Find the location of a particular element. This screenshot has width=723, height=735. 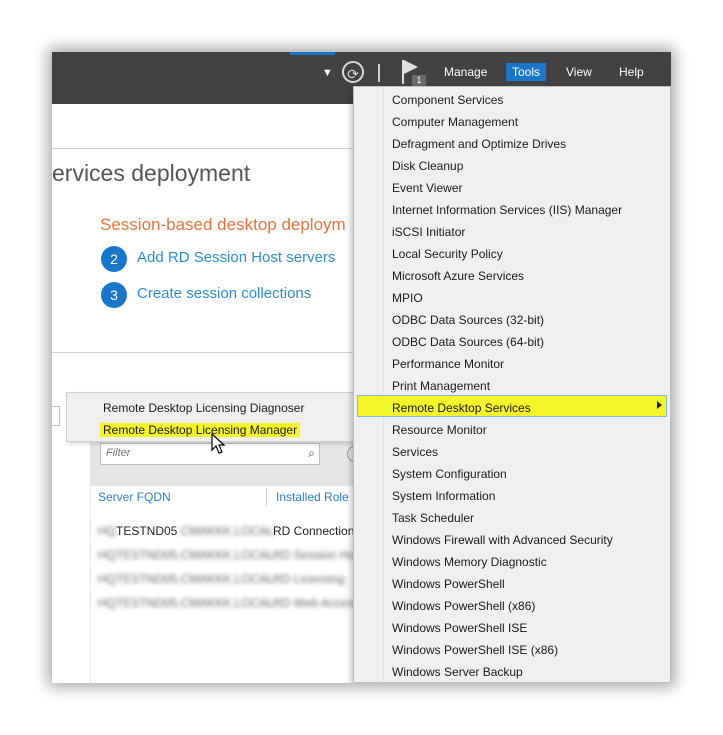

deployment-subheading: Session-based desktop deploym is located at coordinates (223, 224).